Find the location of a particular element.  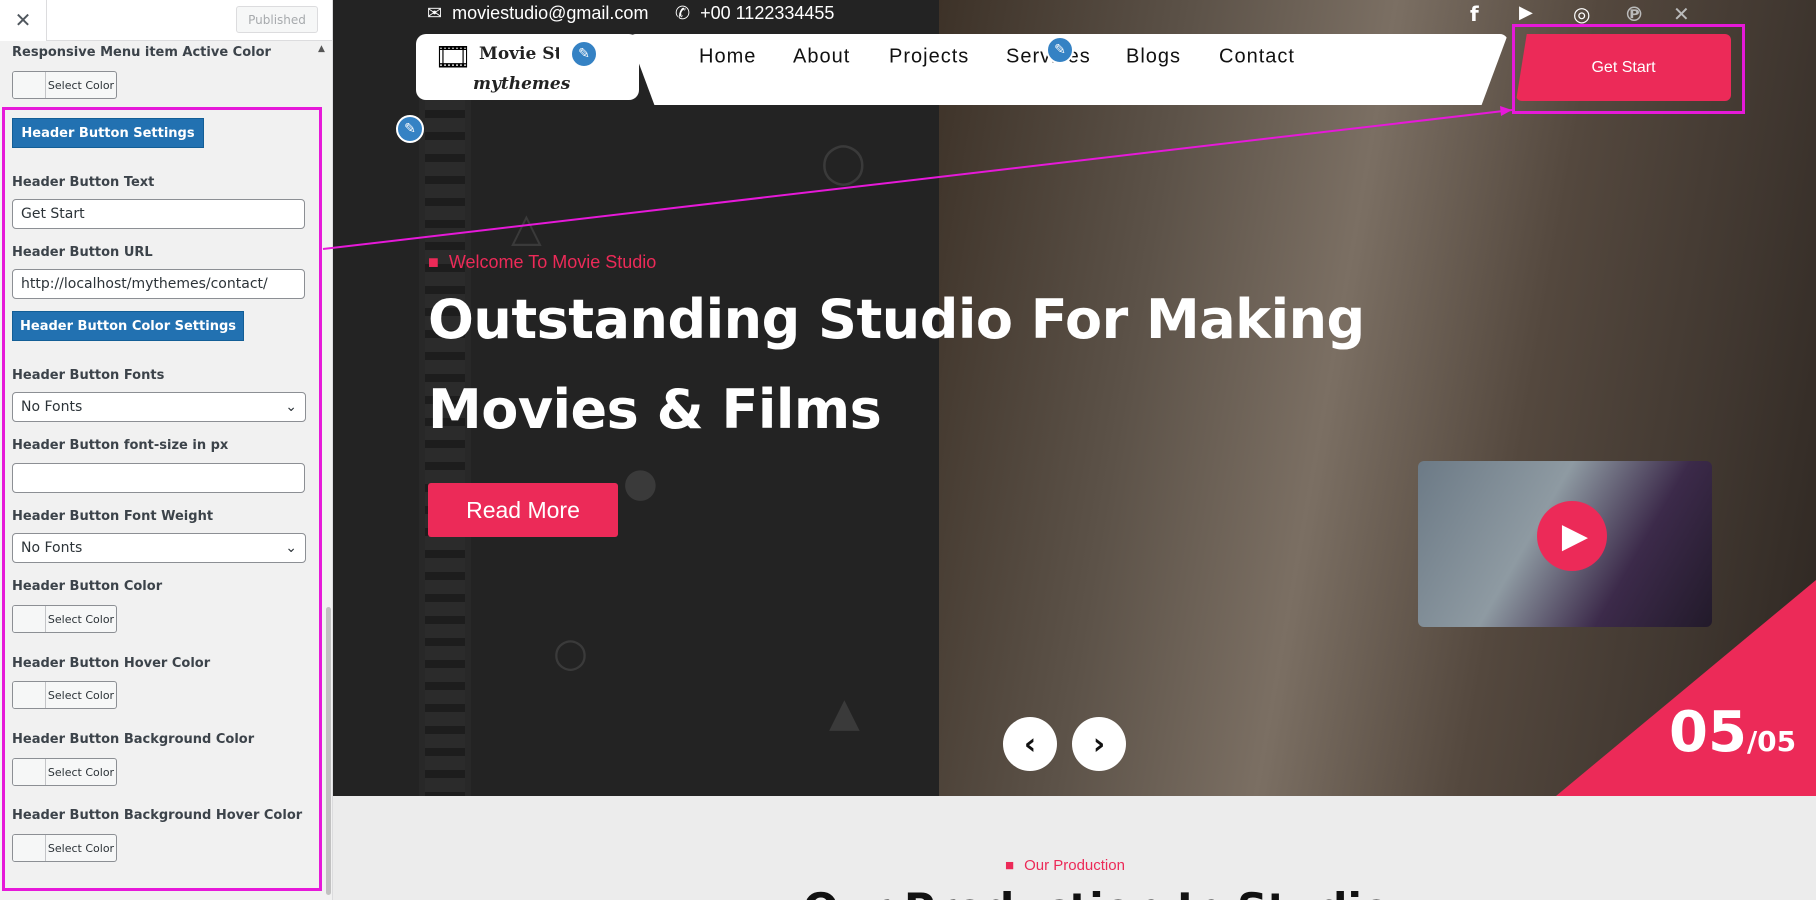

pinterest-icon: ℗ is located at coordinates (1634, 14).